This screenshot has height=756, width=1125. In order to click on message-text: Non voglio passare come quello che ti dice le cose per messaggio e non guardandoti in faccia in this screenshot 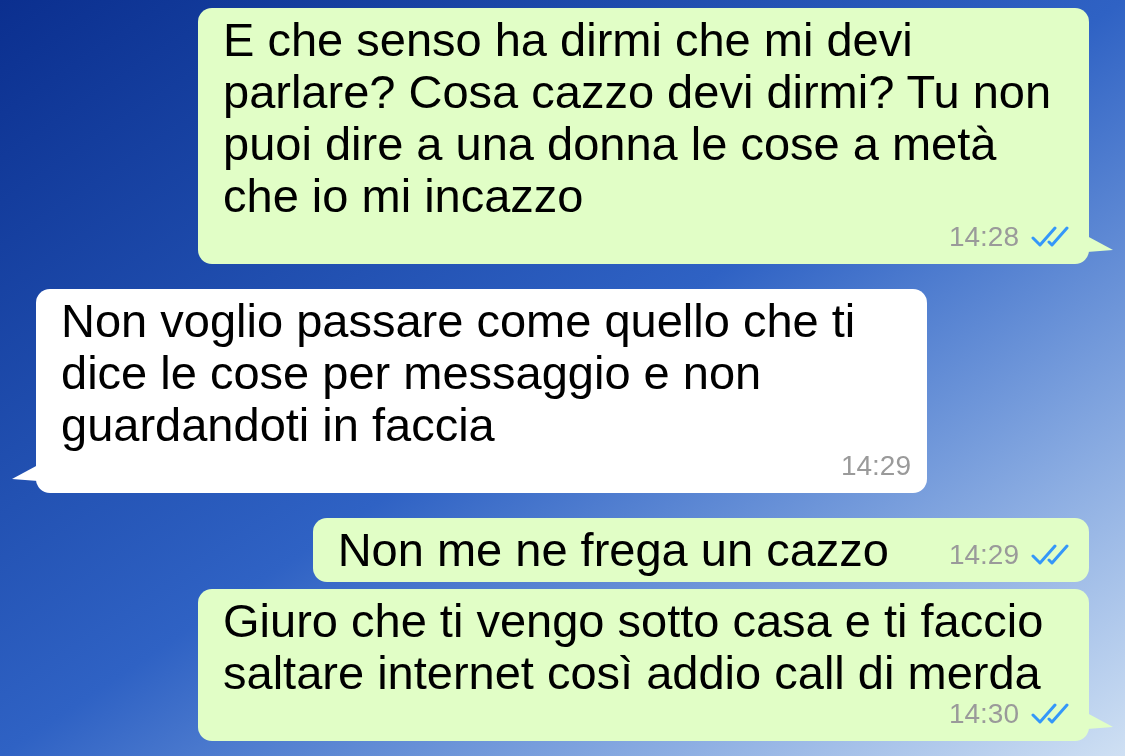, I will do `click(459, 373)`.